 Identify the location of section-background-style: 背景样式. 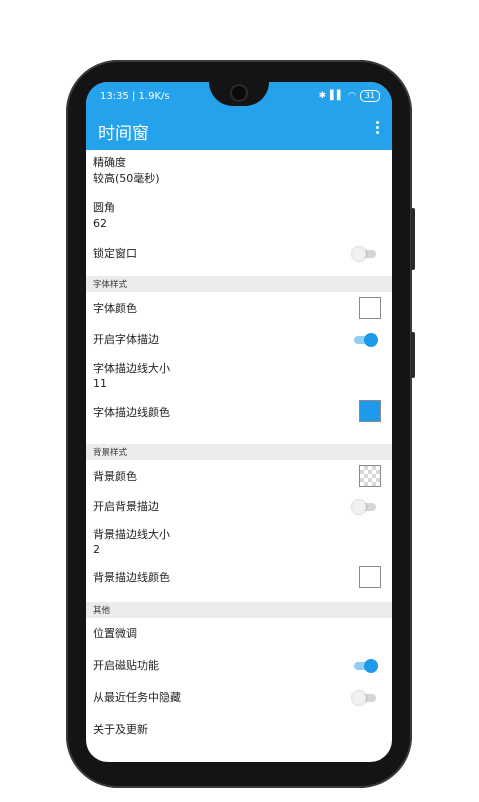
(239, 452).